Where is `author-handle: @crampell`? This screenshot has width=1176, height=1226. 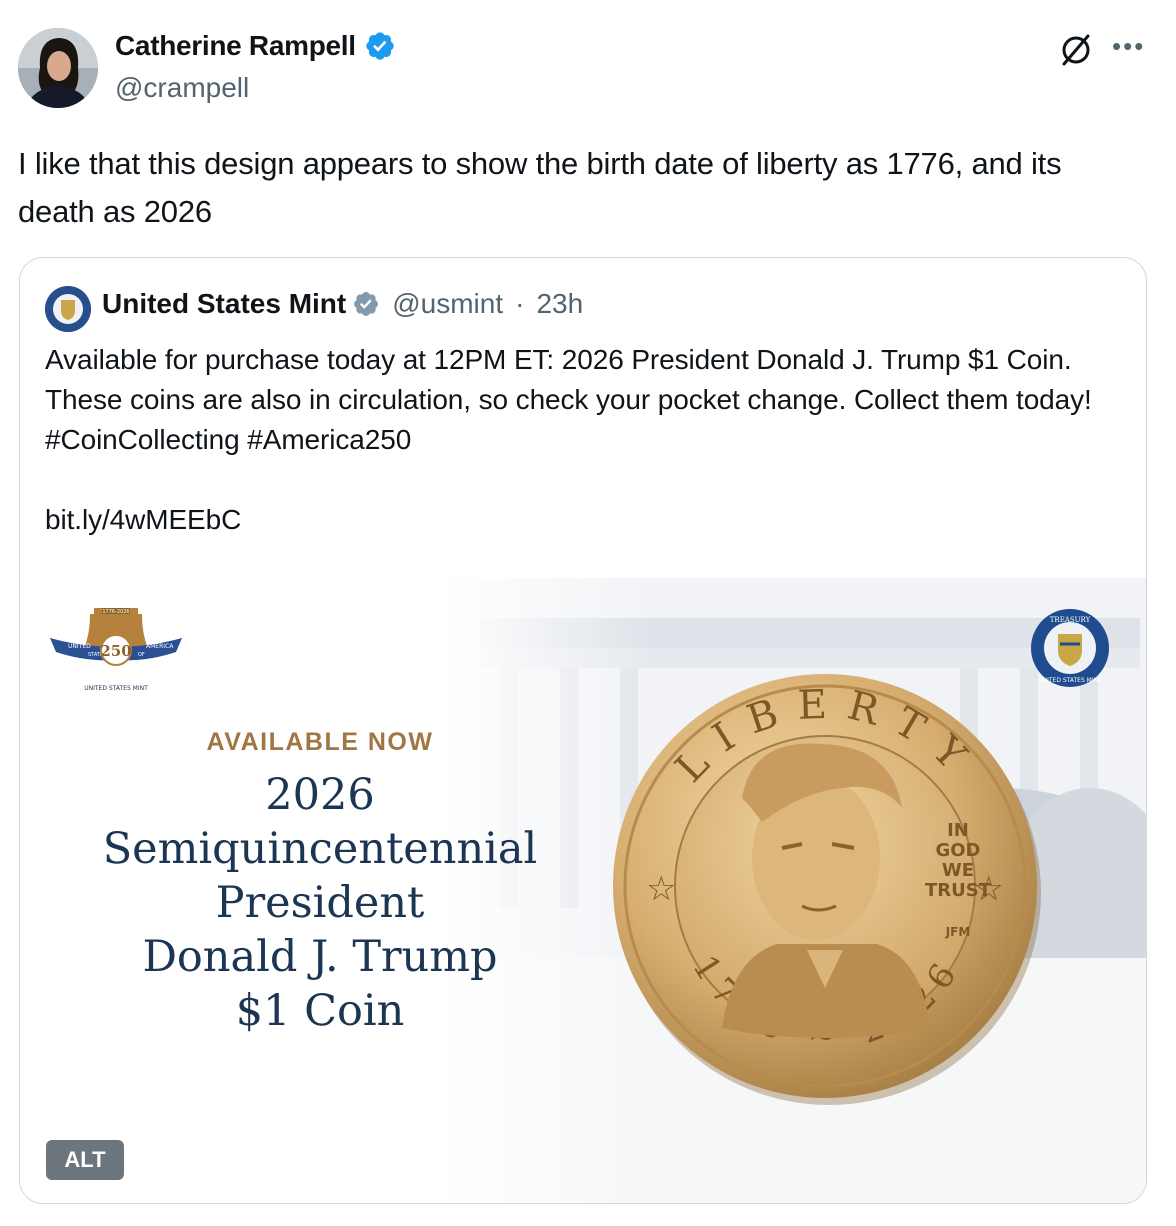
author-handle: @crampell is located at coordinates (182, 88).